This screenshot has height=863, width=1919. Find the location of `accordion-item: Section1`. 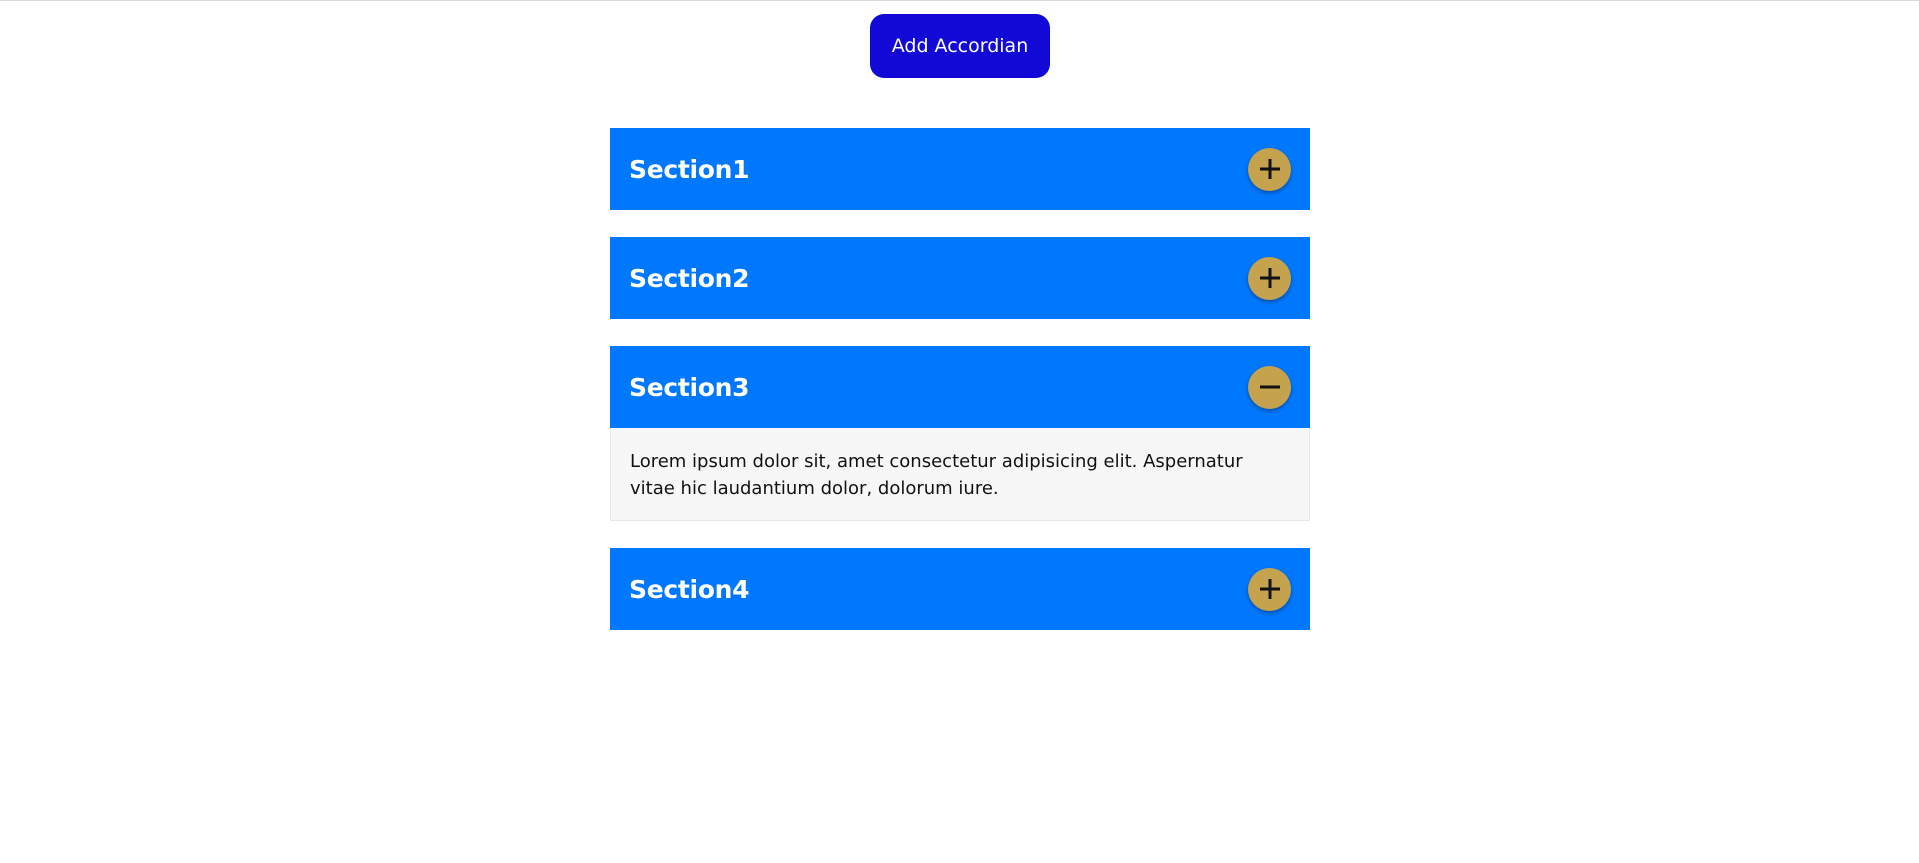

accordion-item: Section1 is located at coordinates (960, 169).